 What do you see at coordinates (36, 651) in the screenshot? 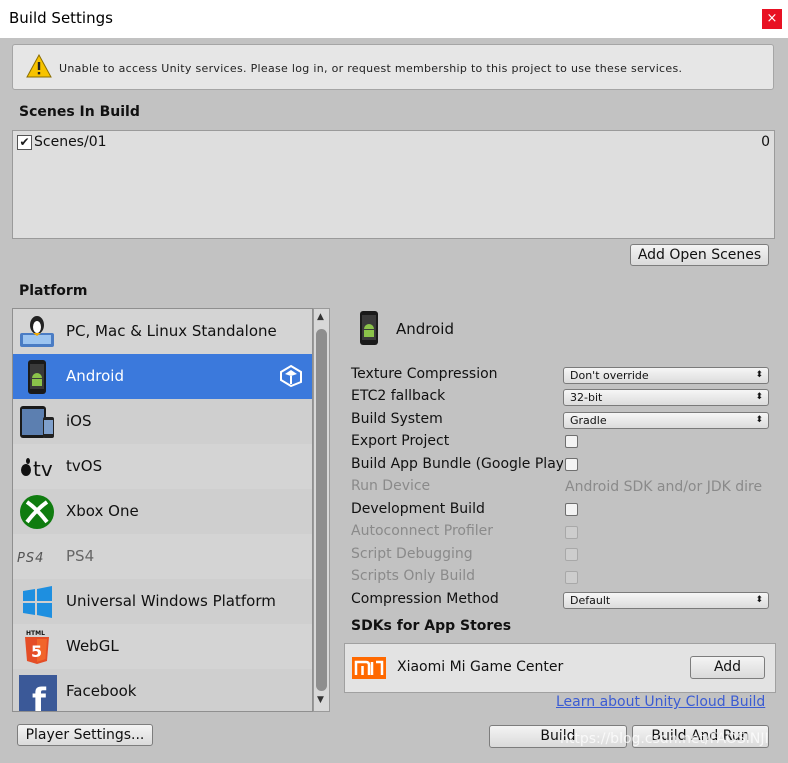
I see `svg-text: 5` at bounding box center [36, 651].